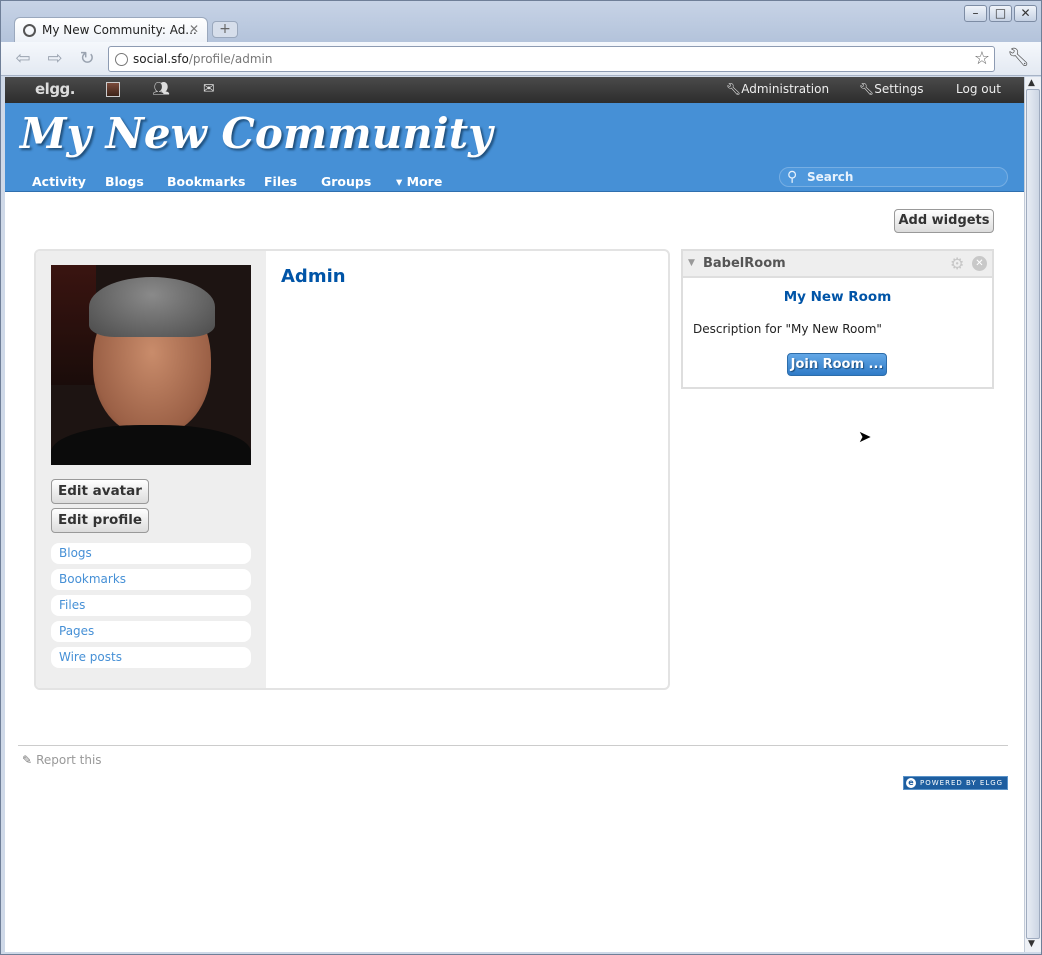 The width and height of the screenshot is (1042, 955). What do you see at coordinates (151, 657) in the screenshot?
I see `profile-link-wire-posts: Wire posts` at bounding box center [151, 657].